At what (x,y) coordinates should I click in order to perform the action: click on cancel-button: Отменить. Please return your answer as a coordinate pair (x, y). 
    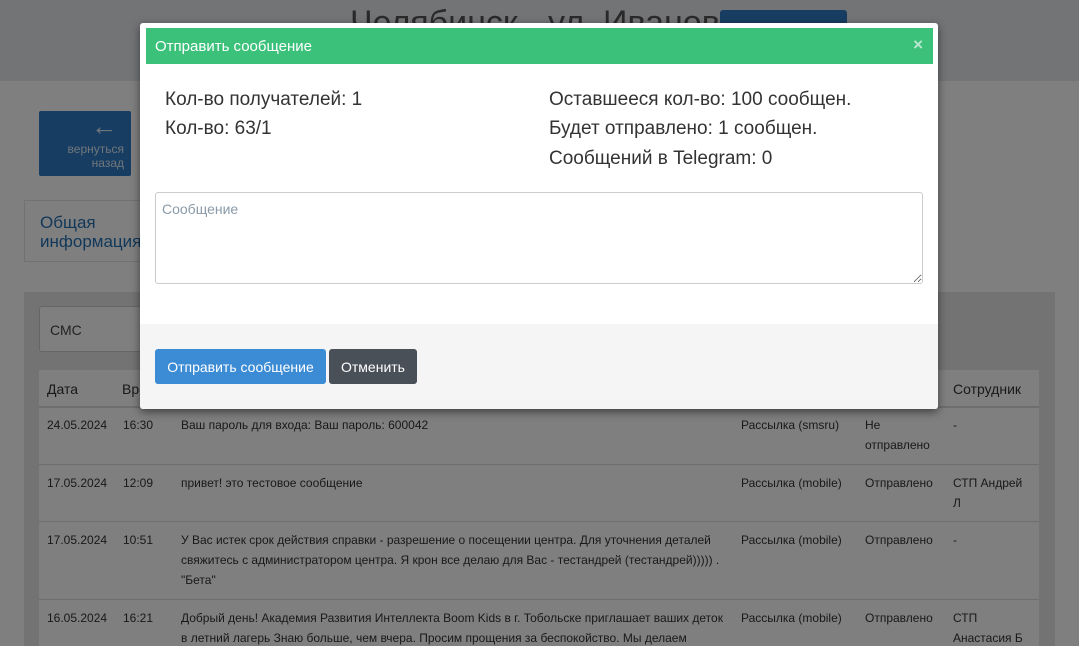
    Looking at the image, I should click on (373, 366).